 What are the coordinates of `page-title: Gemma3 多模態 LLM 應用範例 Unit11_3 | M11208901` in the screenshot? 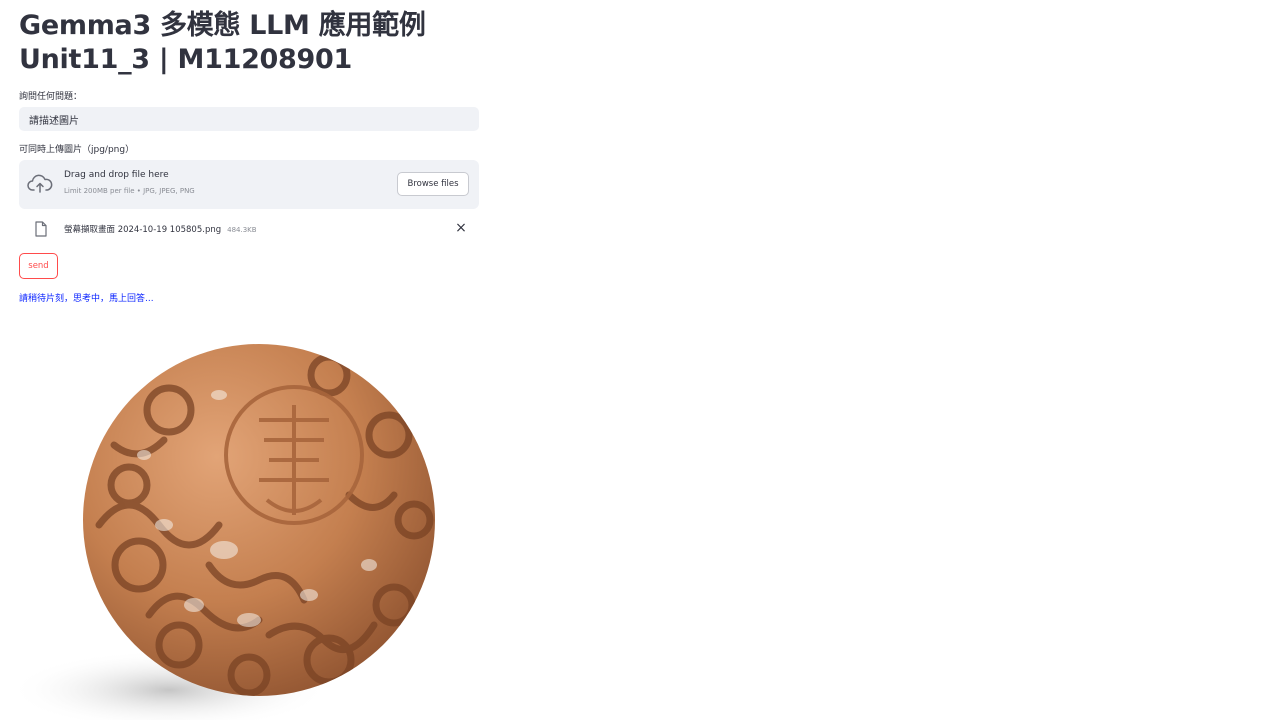 It's located at (249, 43).